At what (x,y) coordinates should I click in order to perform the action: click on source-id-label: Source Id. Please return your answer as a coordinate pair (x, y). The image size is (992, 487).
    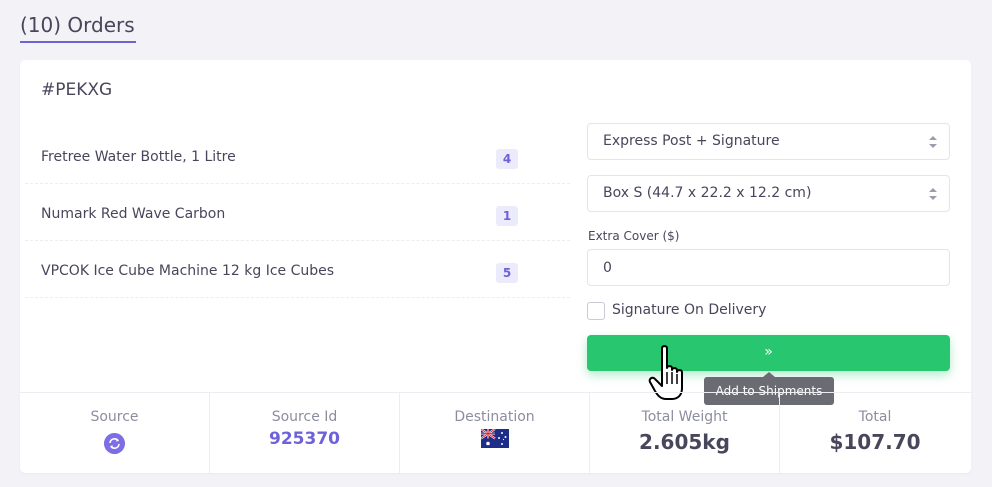
    Looking at the image, I should click on (304, 417).